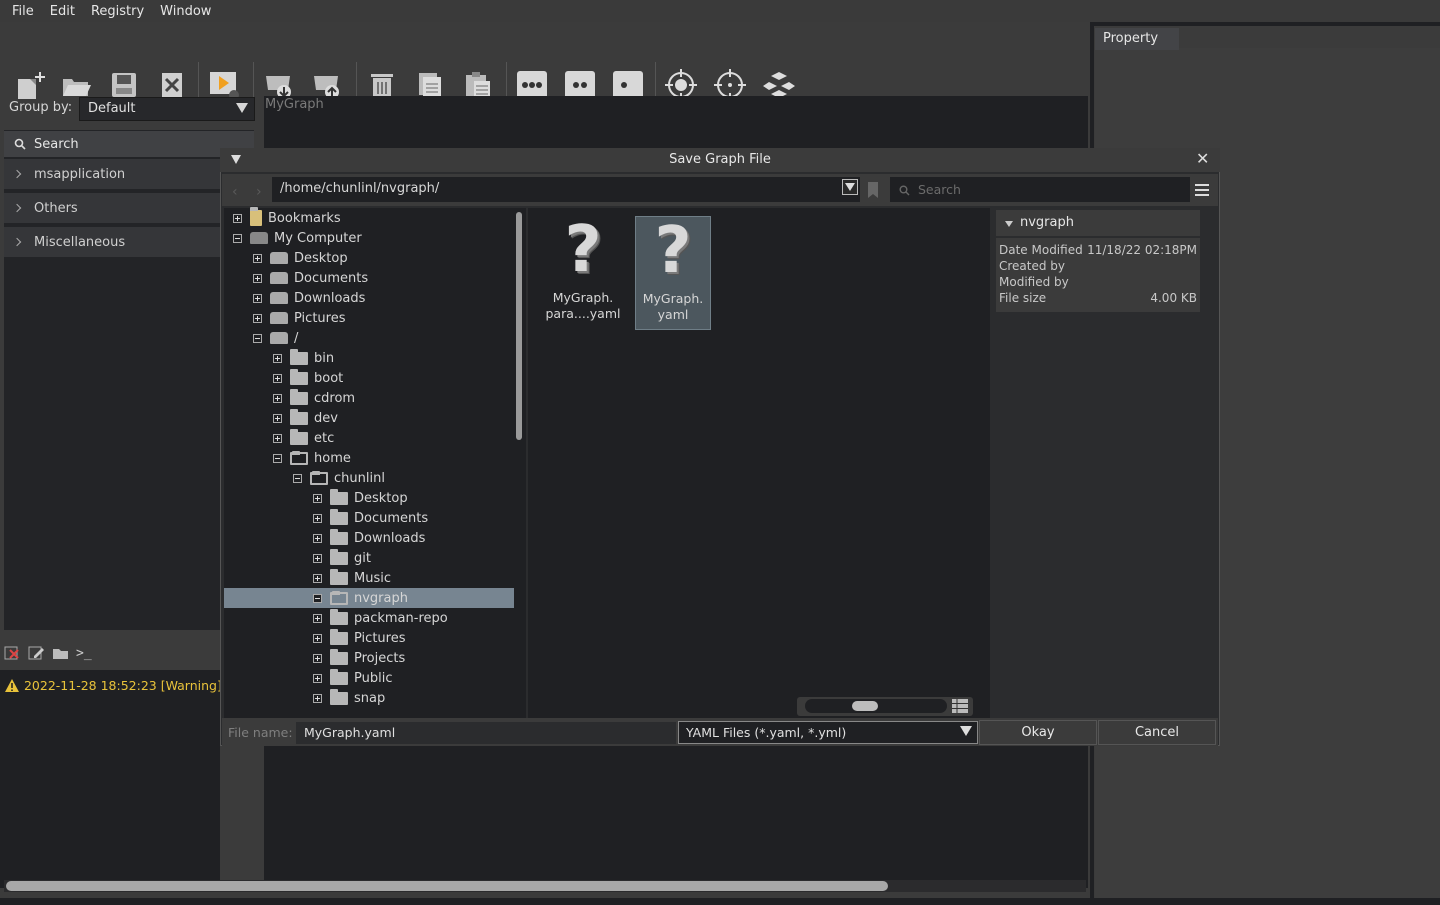 Image resolution: width=1440 pixels, height=905 pixels. Describe the element at coordinates (339, 478) in the screenshot. I see `tree-item: chunlinl` at that location.